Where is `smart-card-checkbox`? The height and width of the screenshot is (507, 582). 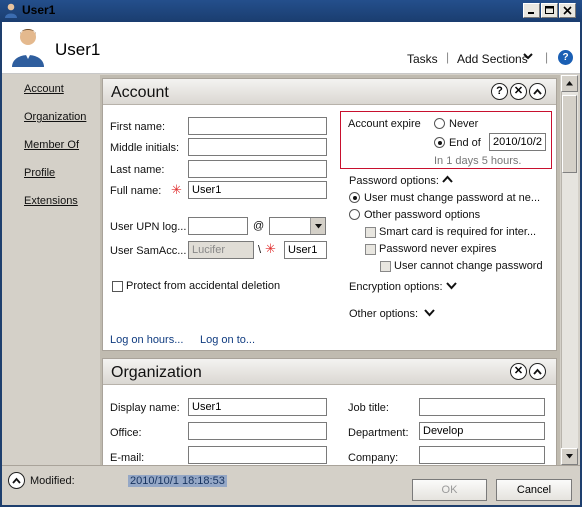 smart-card-checkbox is located at coordinates (370, 232).